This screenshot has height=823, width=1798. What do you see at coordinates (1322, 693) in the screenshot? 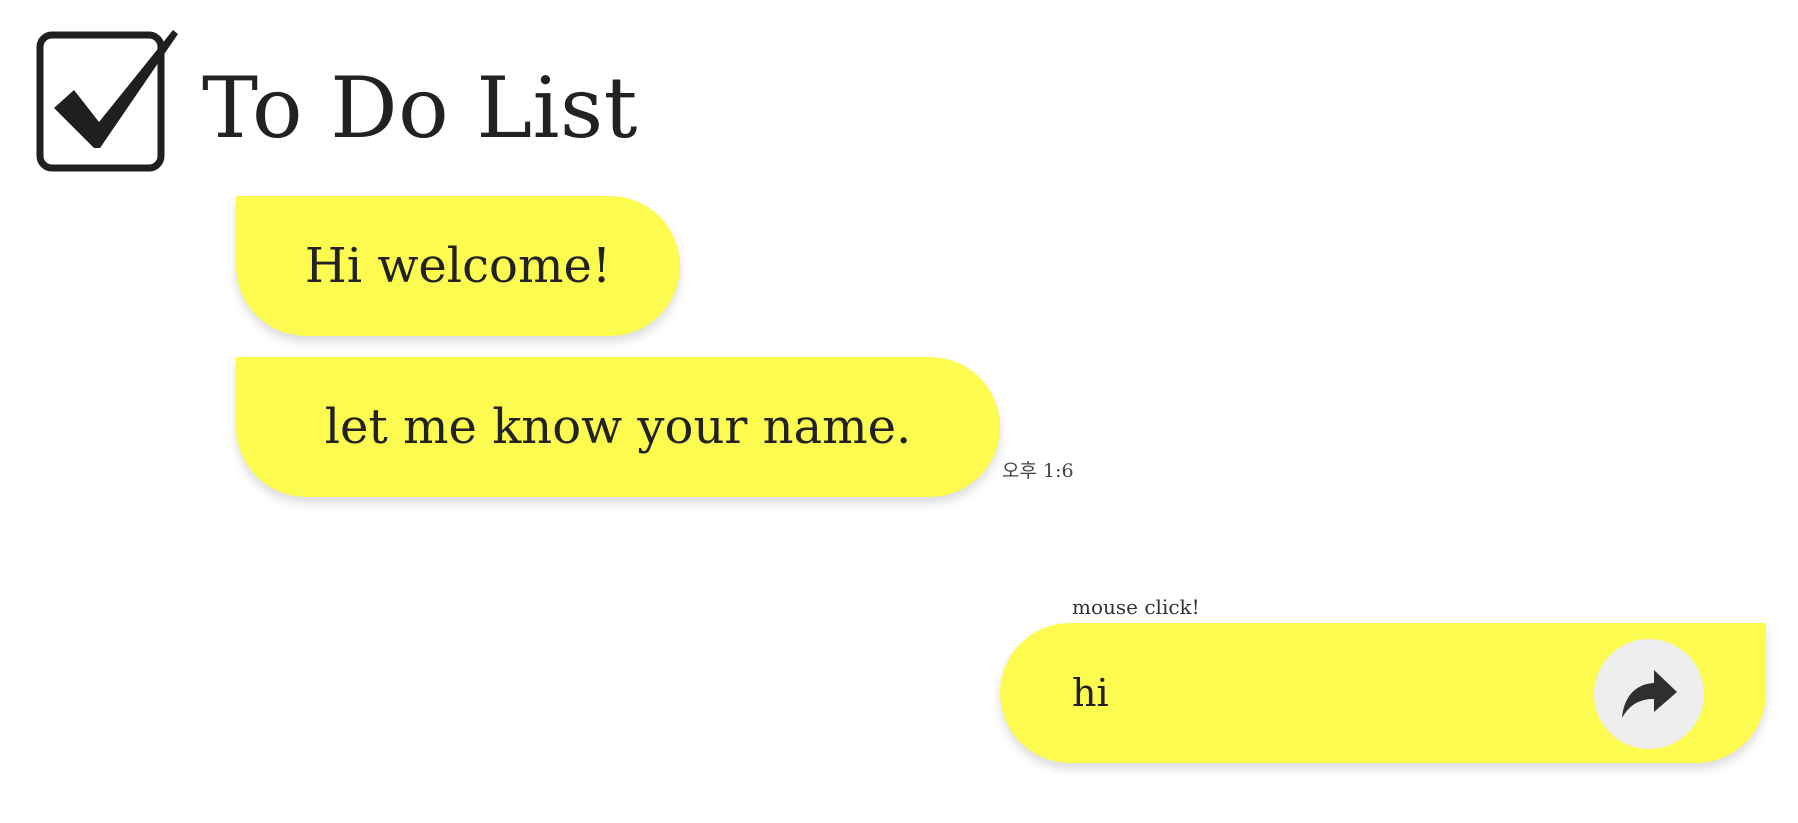
I see `message-input` at bounding box center [1322, 693].